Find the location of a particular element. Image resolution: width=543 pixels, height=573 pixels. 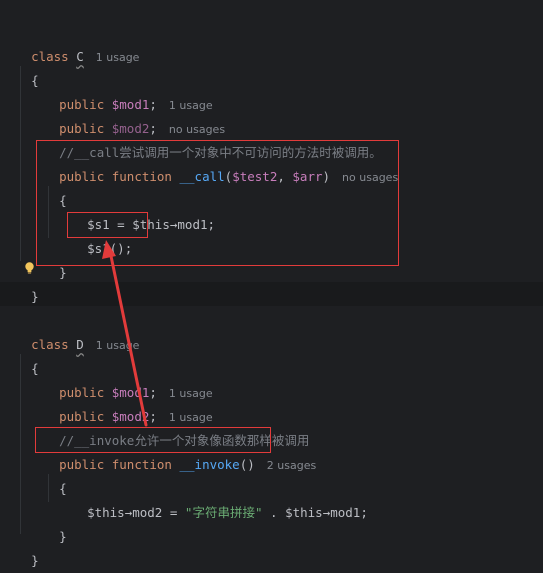

lightbulb-icon is located at coordinates (29, 268).